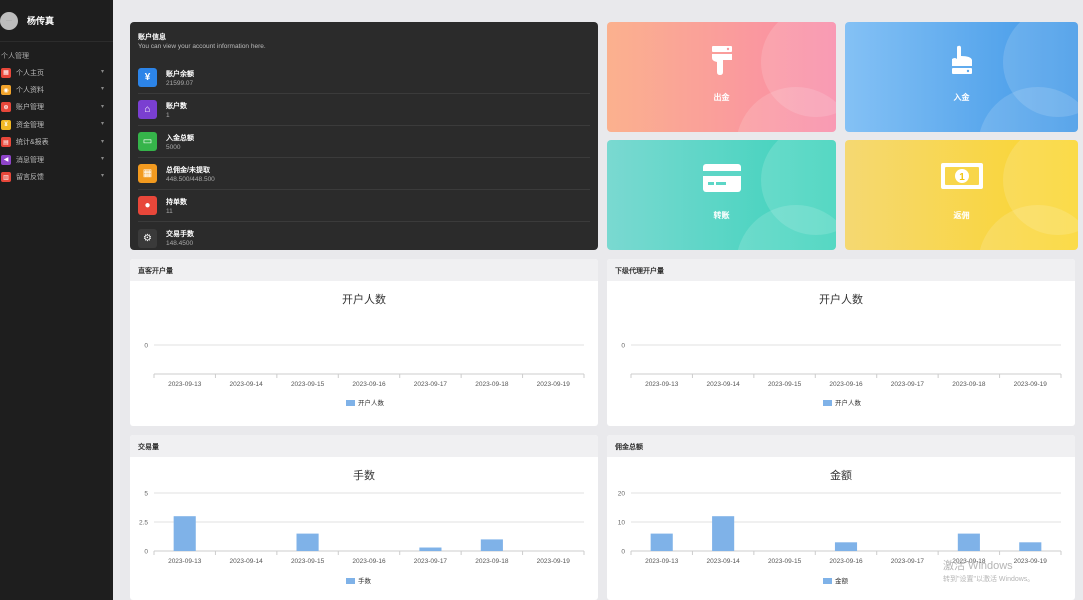 The width and height of the screenshot is (1083, 600). I want to click on sidebar-item-label: 留言反馈, so click(30, 178).